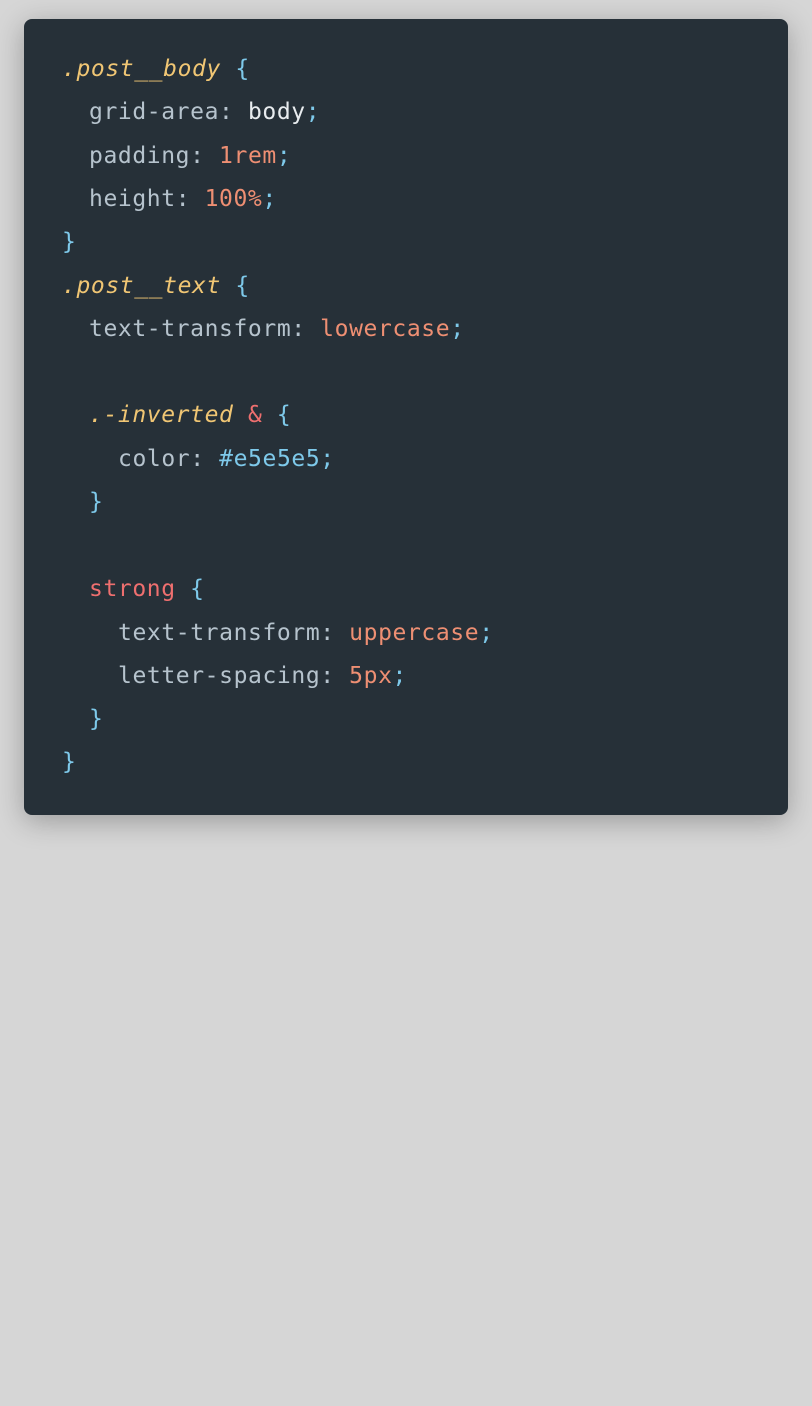  What do you see at coordinates (132, 199) in the screenshot?
I see `property-height: height` at bounding box center [132, 199].